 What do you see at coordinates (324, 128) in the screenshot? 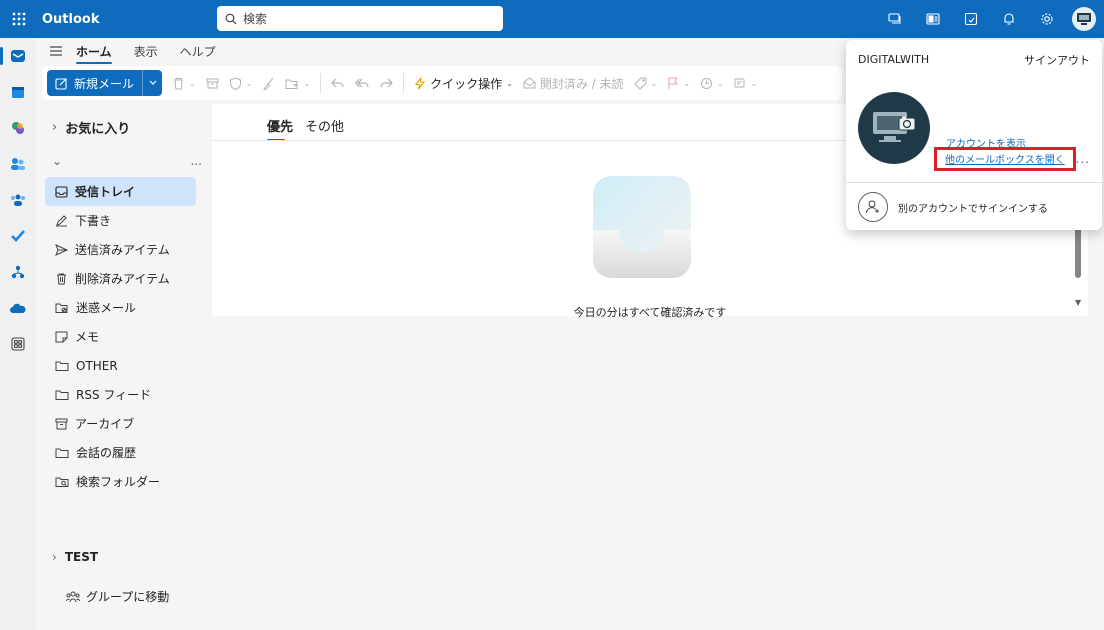
I see `tab-other: その他` at bounding box center [324, 128].